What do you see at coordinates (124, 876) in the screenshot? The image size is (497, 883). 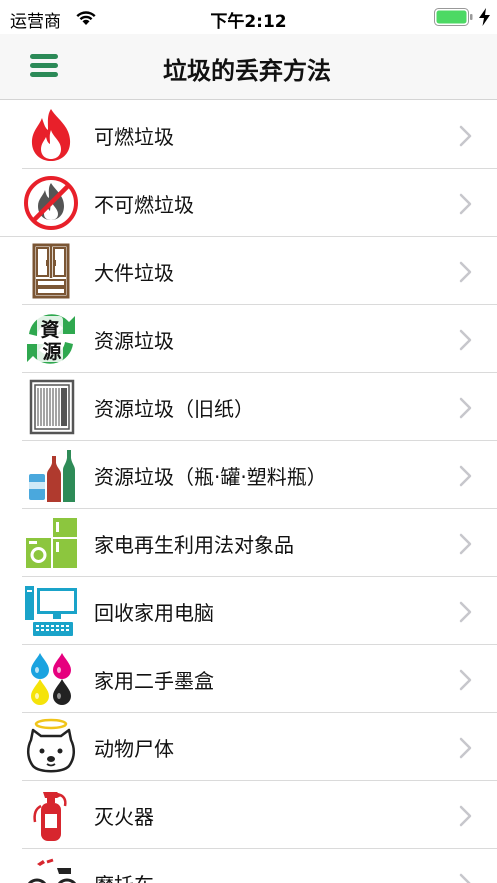 I see `list-item-label: 摩托车` at bounding box center [124, 876].